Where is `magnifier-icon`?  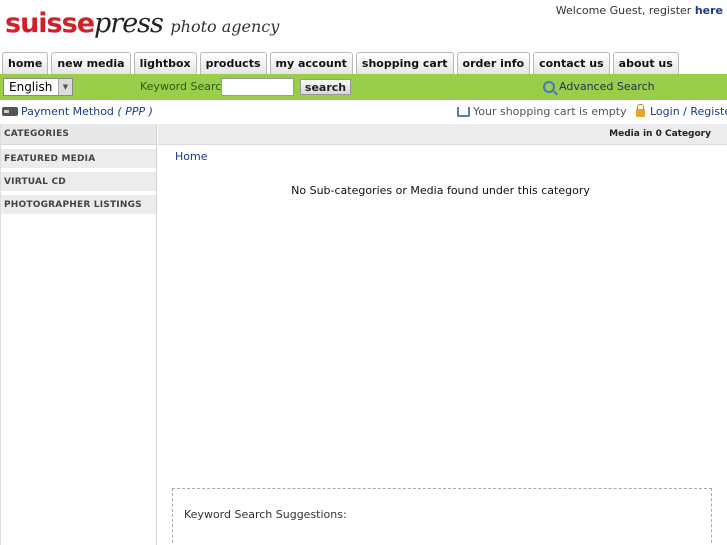 magnifier-icon is located at coordinates (549, 86).